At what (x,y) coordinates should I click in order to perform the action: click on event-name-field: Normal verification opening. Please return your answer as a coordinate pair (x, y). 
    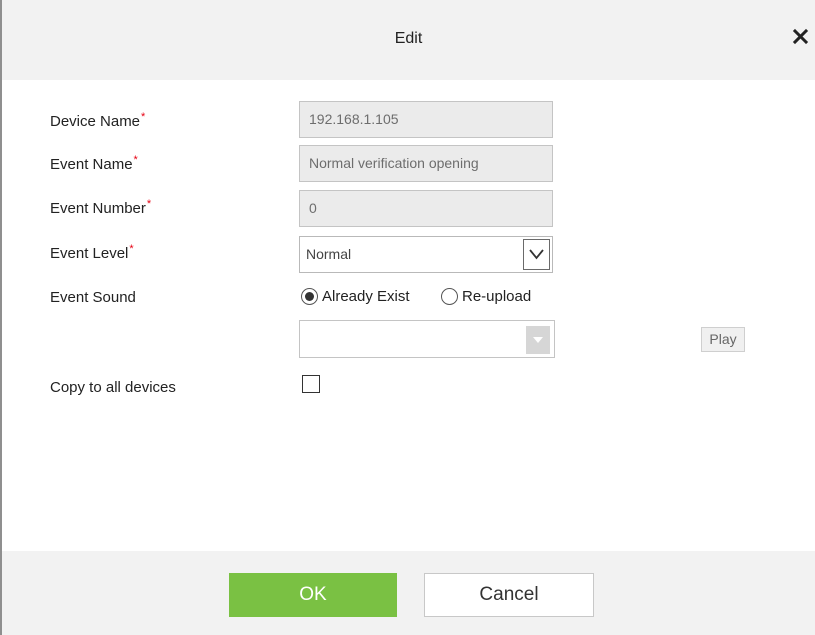
    Looking at the image, I should click on (426, 163).